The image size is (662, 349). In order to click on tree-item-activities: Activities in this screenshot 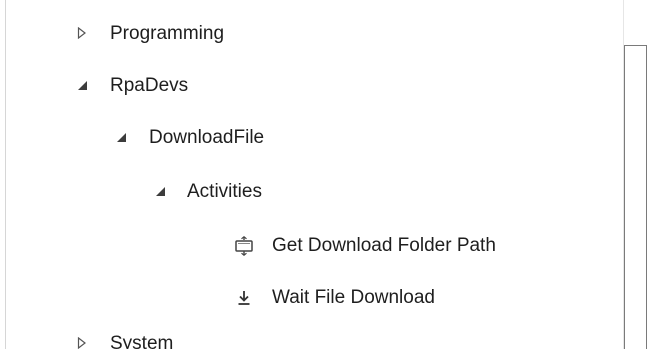, I will do `click(180, 192)`.